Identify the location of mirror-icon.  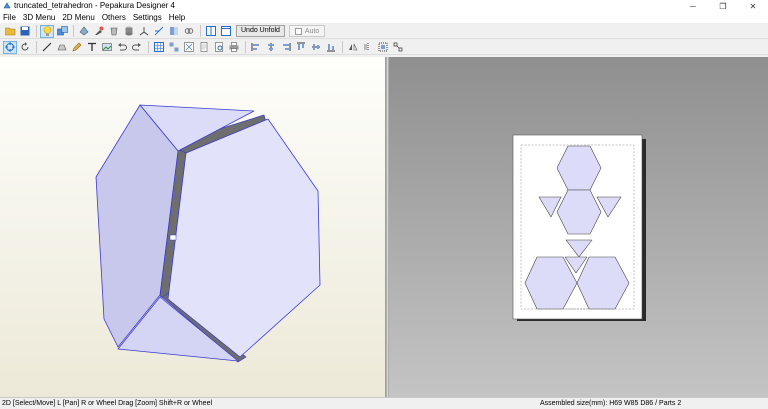
(353, 47).